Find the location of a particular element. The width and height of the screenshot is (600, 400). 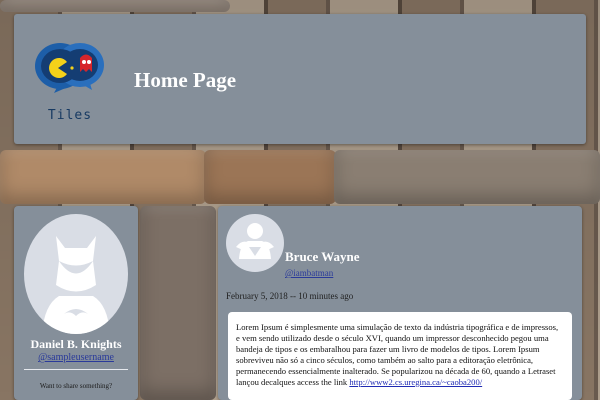

pacman-ghost-chat-logo-icon: Tiles is located at coordinates (73, 83).